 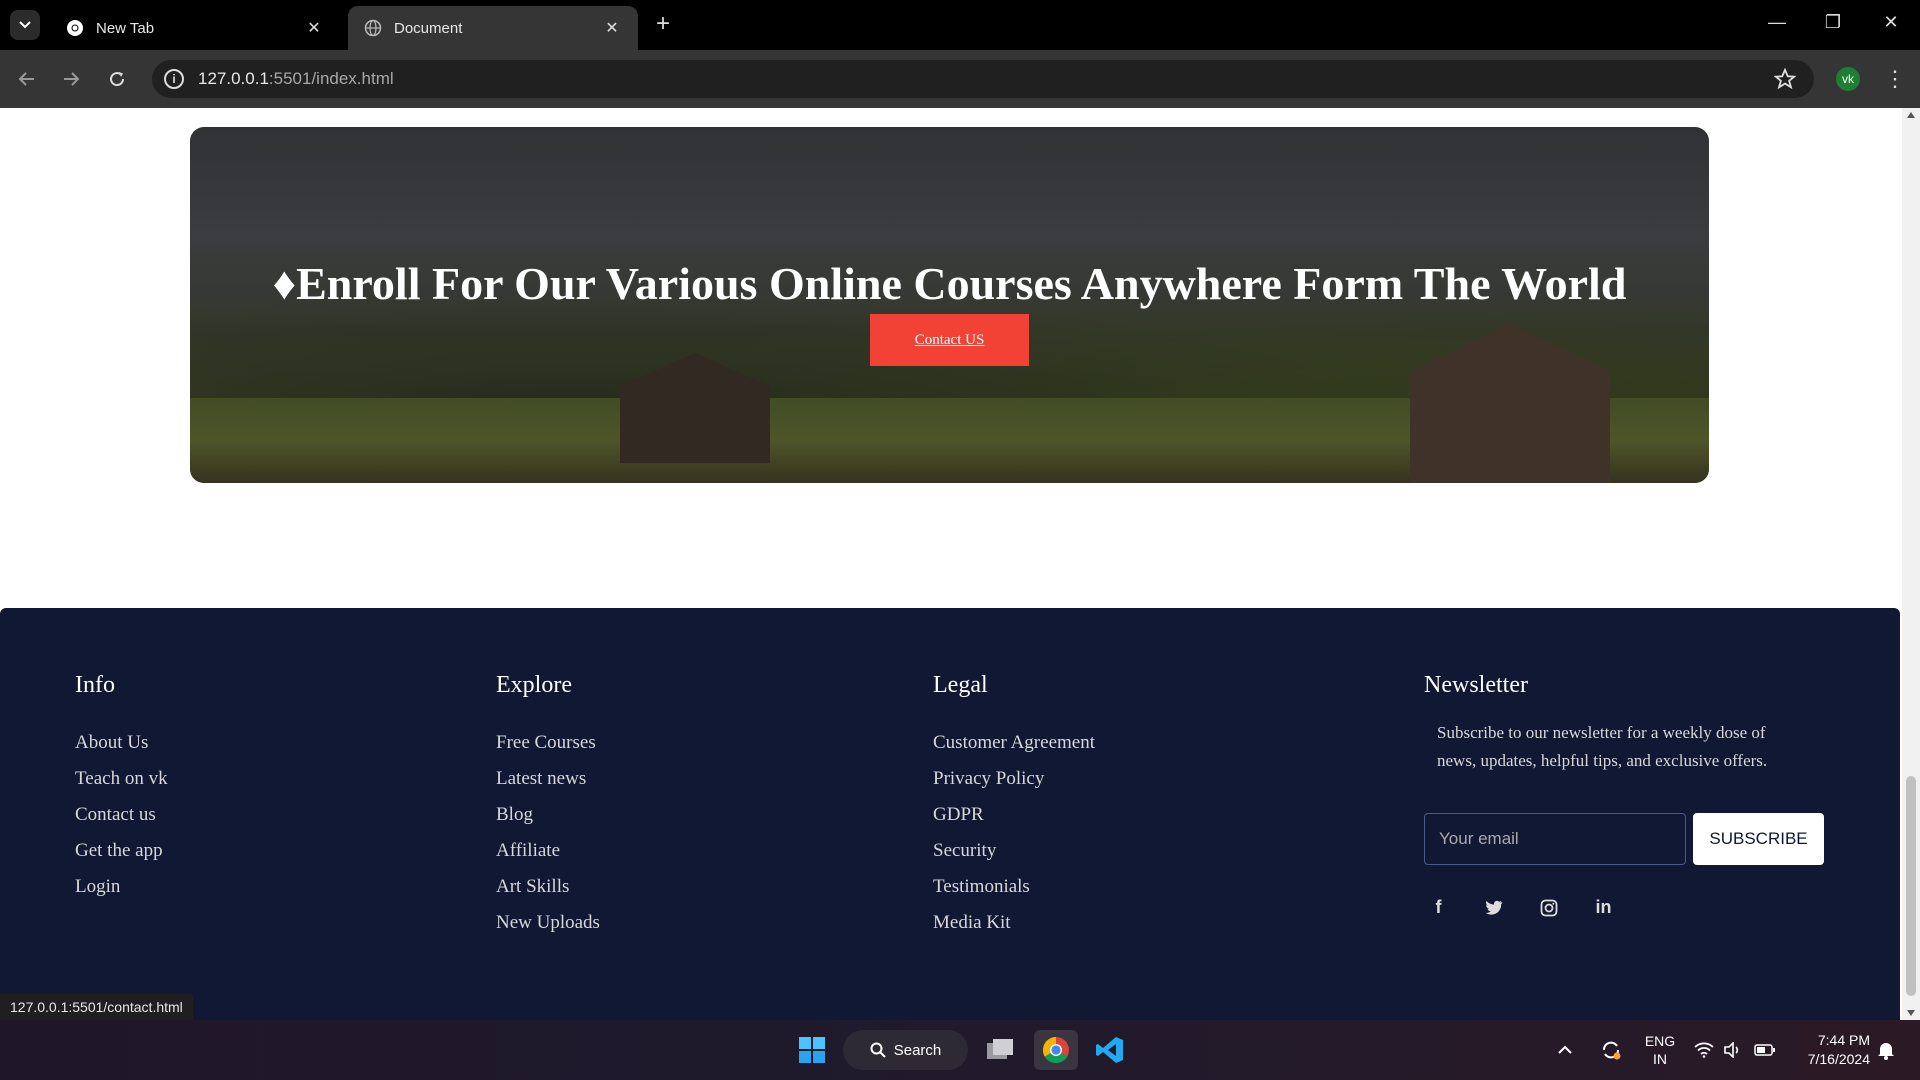 I want to click on windows-taskbar: Search ENG IN 7:44 PM 7/16/2024, so click(x=960, y=1050).